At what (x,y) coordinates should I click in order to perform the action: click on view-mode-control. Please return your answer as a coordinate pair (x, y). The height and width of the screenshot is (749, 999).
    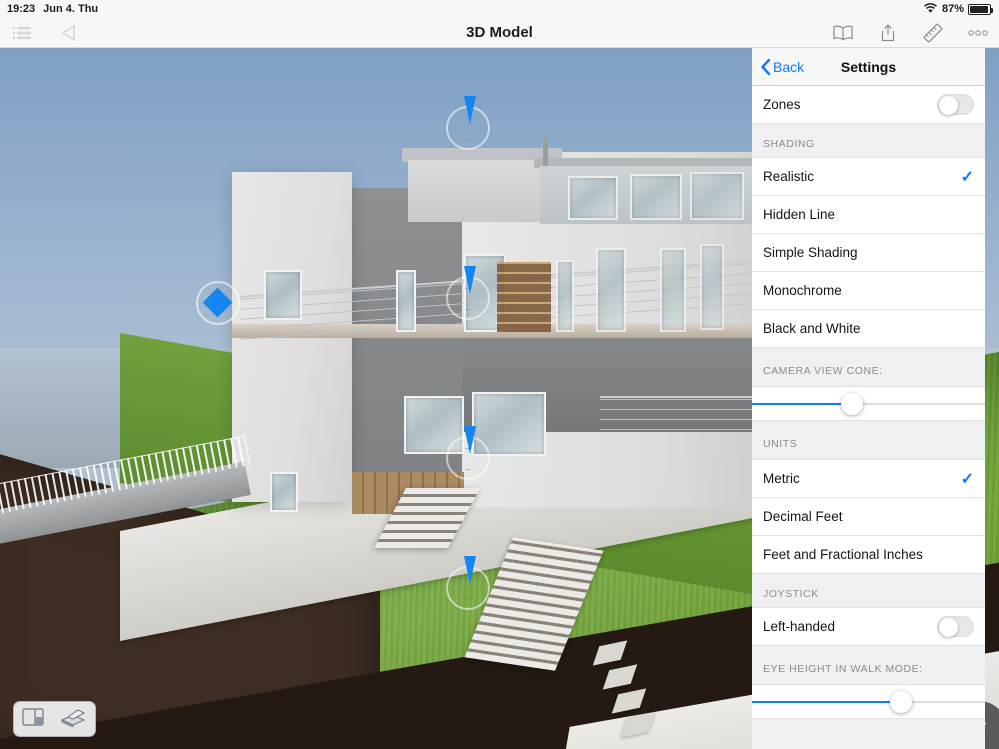
    Looking at the image, I should click on (54, 719).